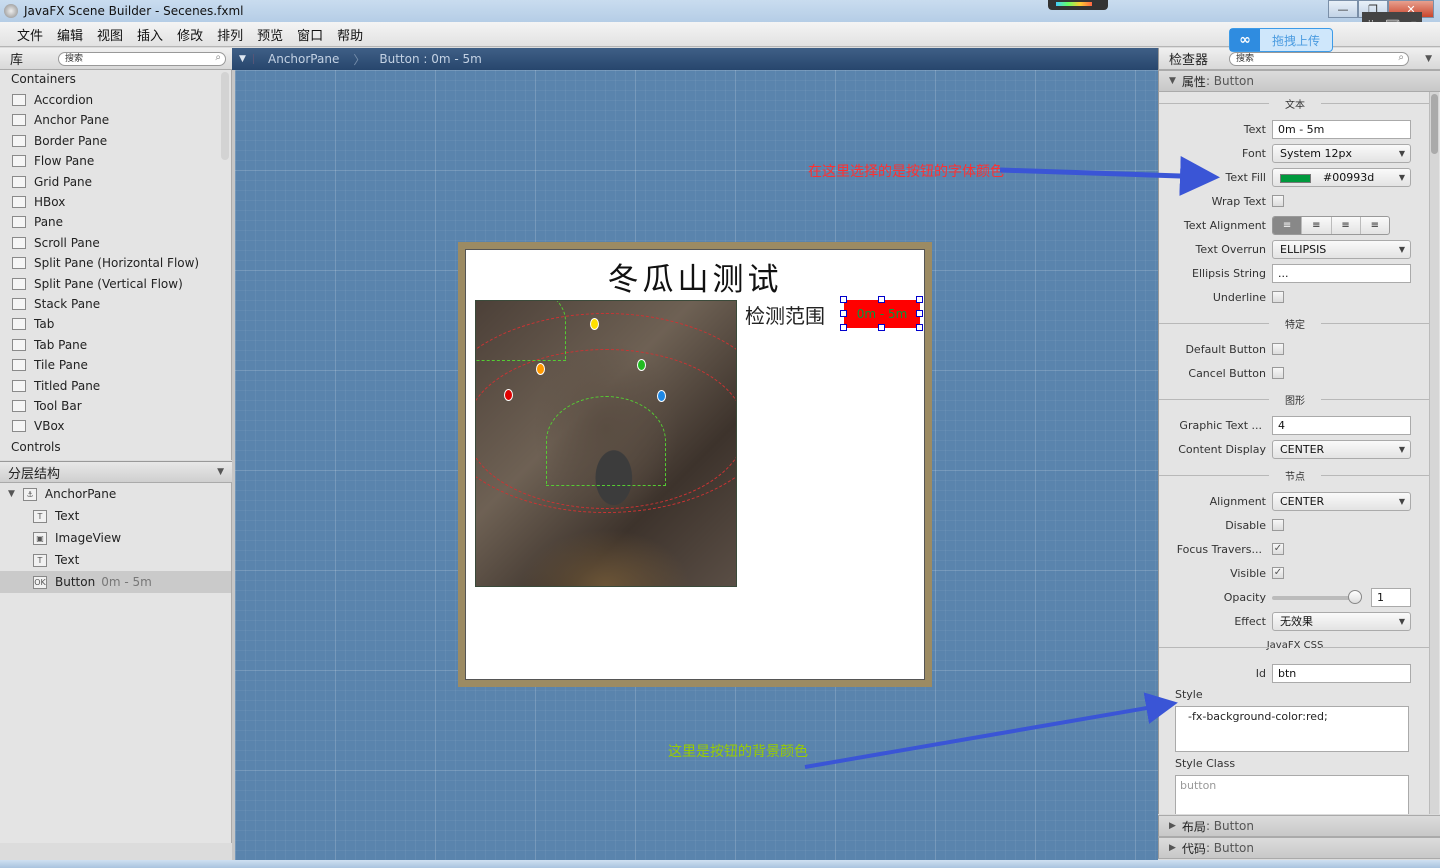  Describe the element at coordinates (105, 263) in the screenshot. I see `library-item: Split Pane (Horizontal Flow)` at that location.